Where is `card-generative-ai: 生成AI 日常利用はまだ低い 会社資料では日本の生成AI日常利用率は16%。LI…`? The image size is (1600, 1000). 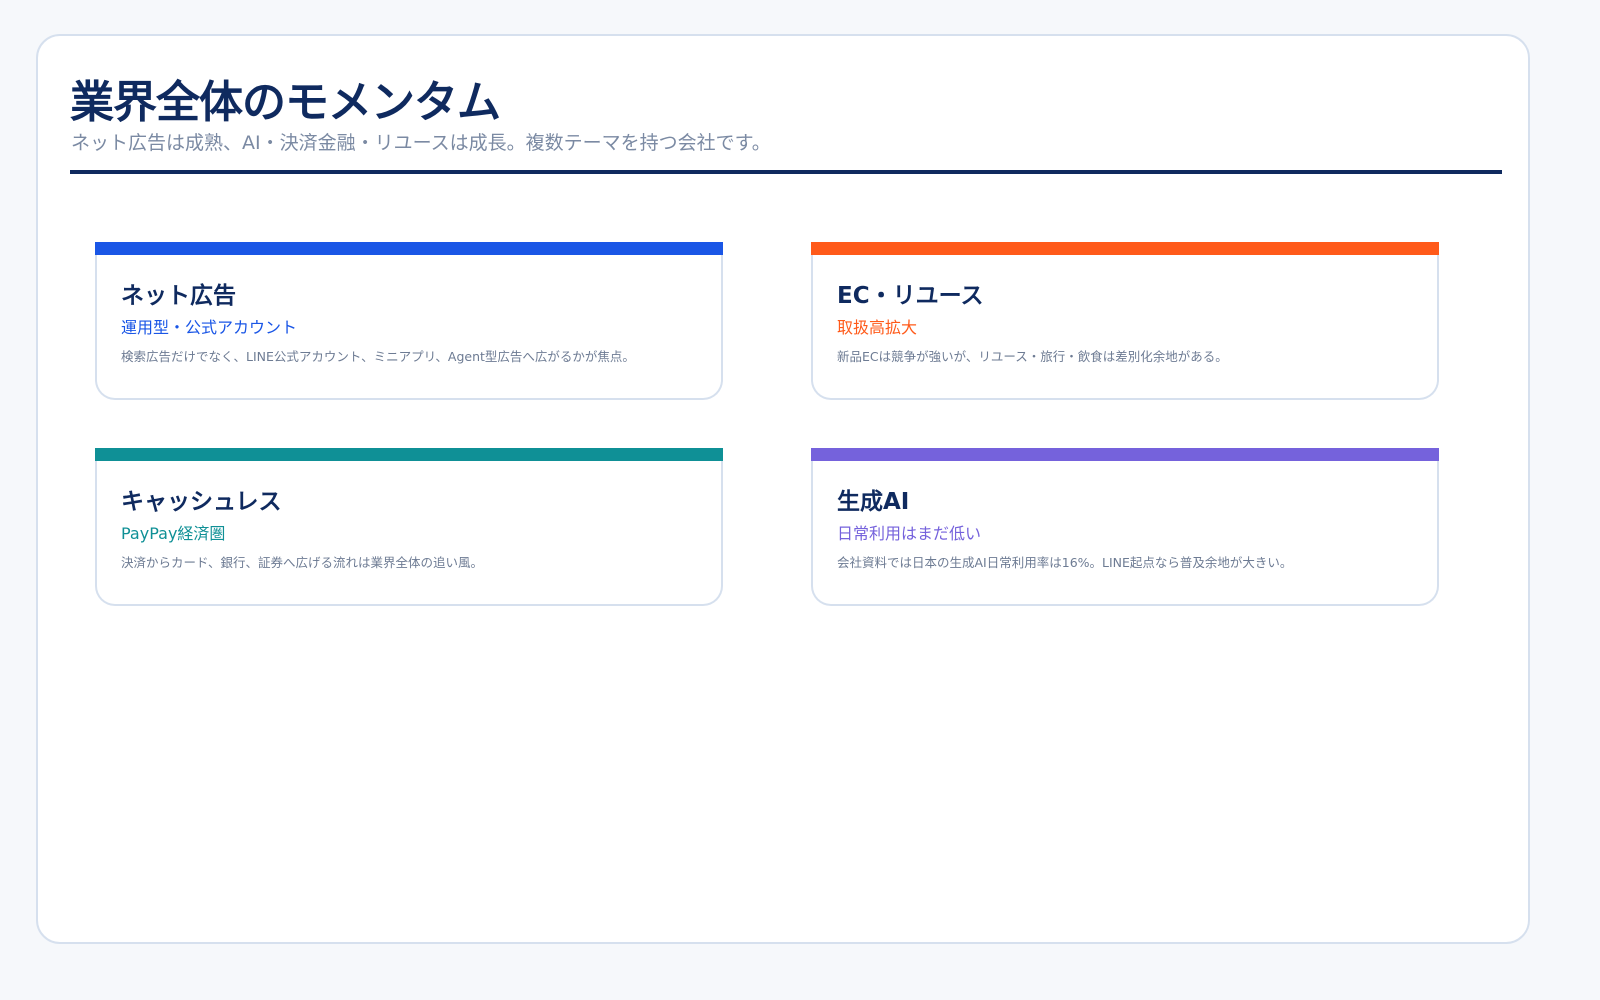
card-generative-ai: 生成AI 日常利用はまだ低い 会社資料では日本の生成AI日常利用率は16%。LI… is located at coordinates (1125, 527).